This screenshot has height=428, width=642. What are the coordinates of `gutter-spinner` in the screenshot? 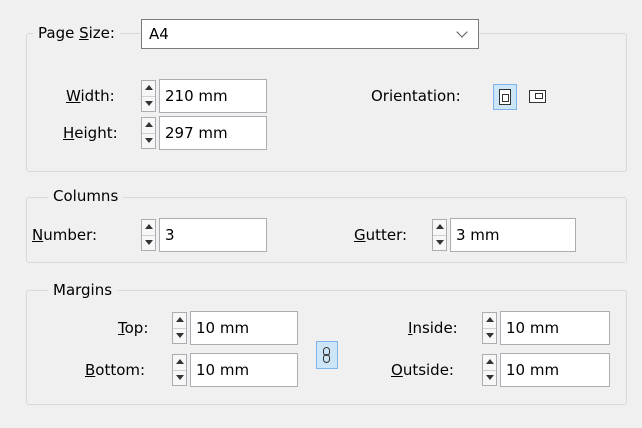 It's located at (439, 235).